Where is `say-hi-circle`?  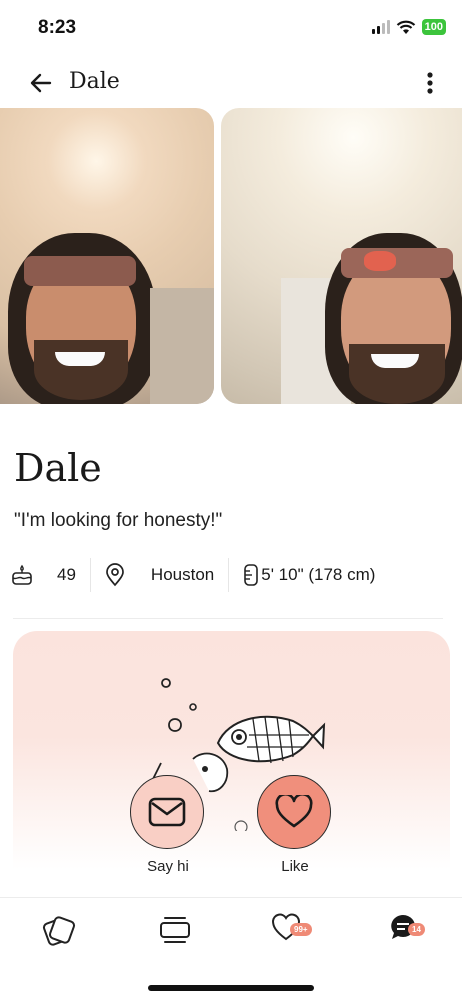
say-hi-circle is located at coordinates (167, 812).